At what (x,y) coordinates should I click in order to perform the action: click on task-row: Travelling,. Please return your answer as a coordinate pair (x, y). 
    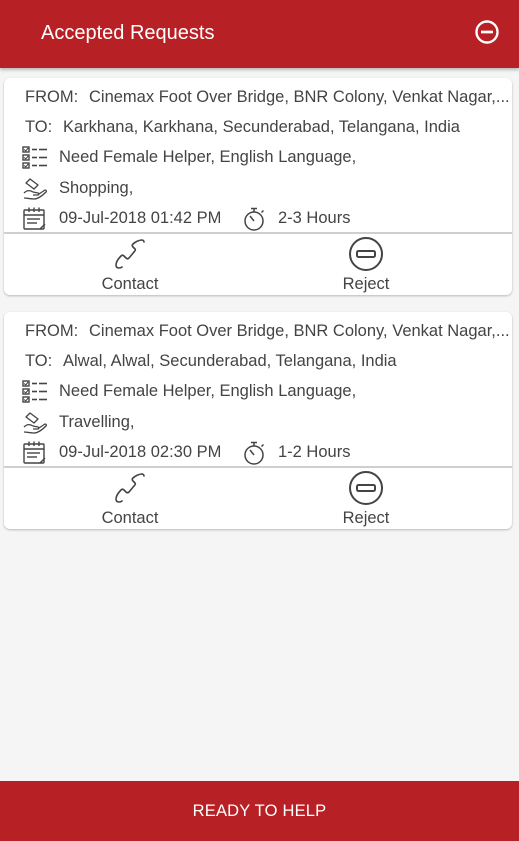
    Looking at the image, I should click on (258, 424).